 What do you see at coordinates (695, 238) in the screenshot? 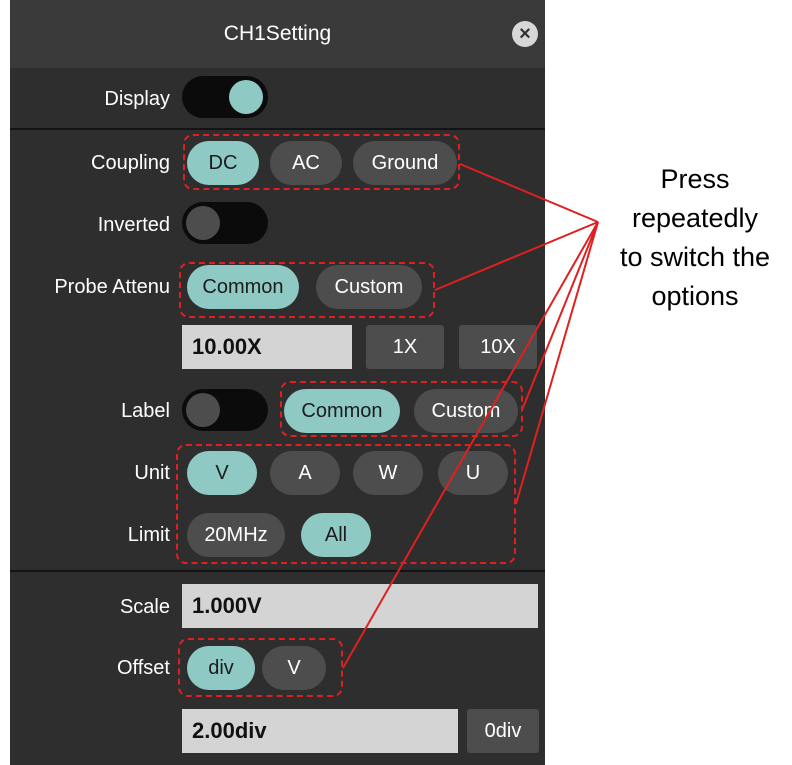
I see `annotation-text: Press repeatedly to switch the options` at bounding box center [695, 238].